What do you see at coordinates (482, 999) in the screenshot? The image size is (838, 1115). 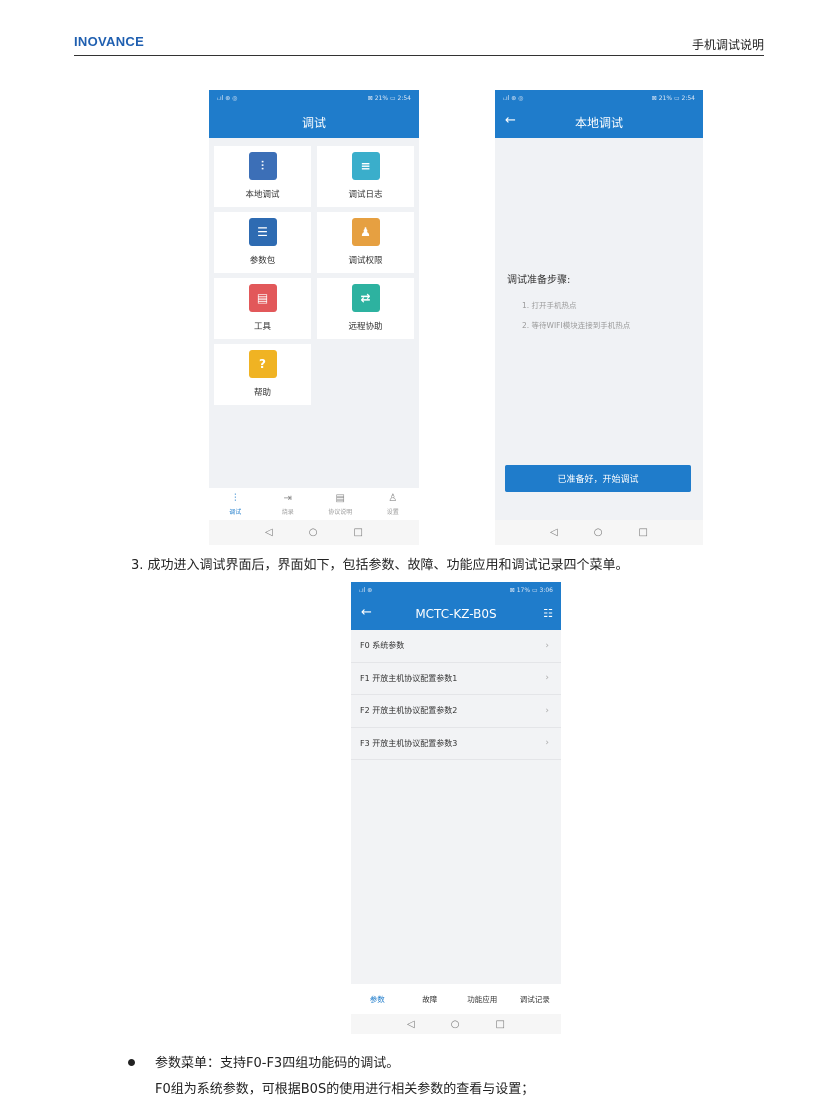 I see `bottom-tab: 功能应用` at bounding box center [482, 999].